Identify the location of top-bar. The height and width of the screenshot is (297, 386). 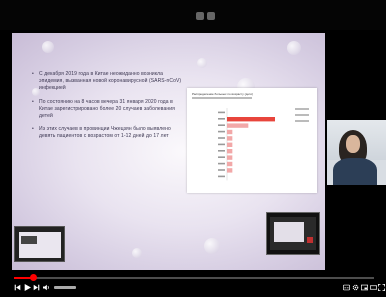
(193, 15).